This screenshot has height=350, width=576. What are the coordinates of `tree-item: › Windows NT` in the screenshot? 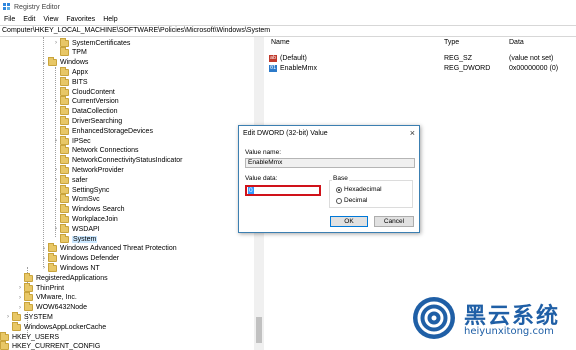 It's located at (70, 267).